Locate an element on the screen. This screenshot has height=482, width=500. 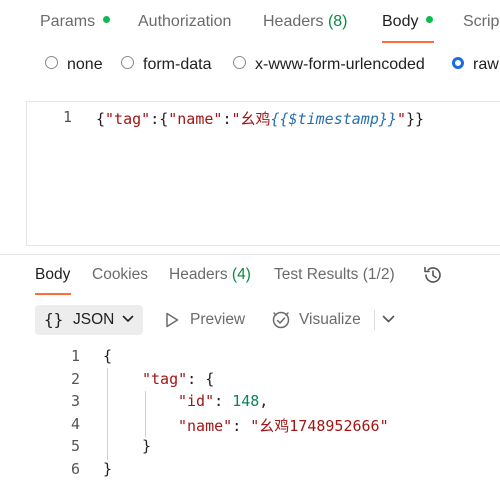
response-line-number: 5 is located at coordinates (75, 446).